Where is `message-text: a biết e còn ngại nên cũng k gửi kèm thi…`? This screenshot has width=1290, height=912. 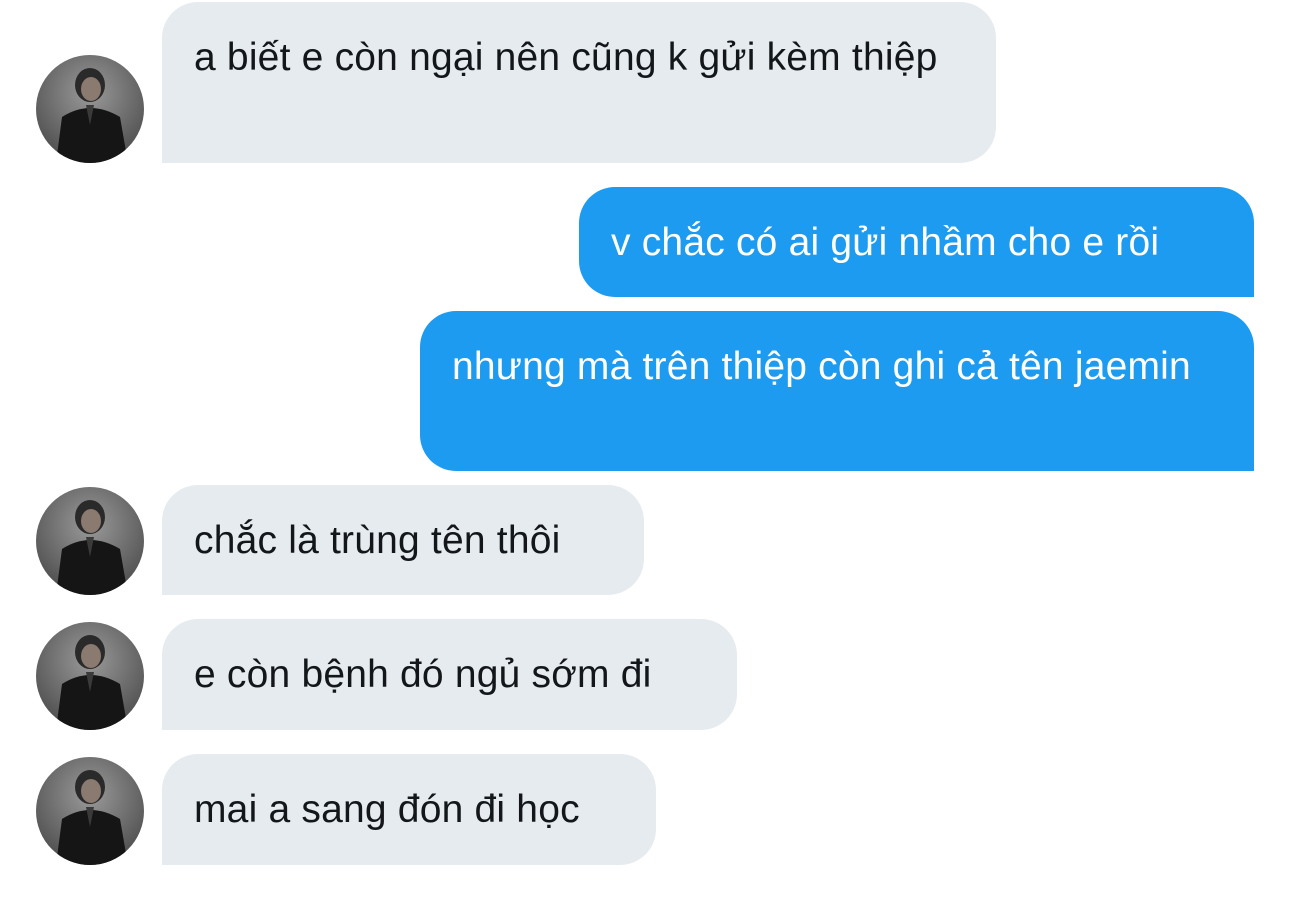 message-text: a biết e còn ngại nên cũng k gửi kèm thi… is located at coordinates (566, 57).